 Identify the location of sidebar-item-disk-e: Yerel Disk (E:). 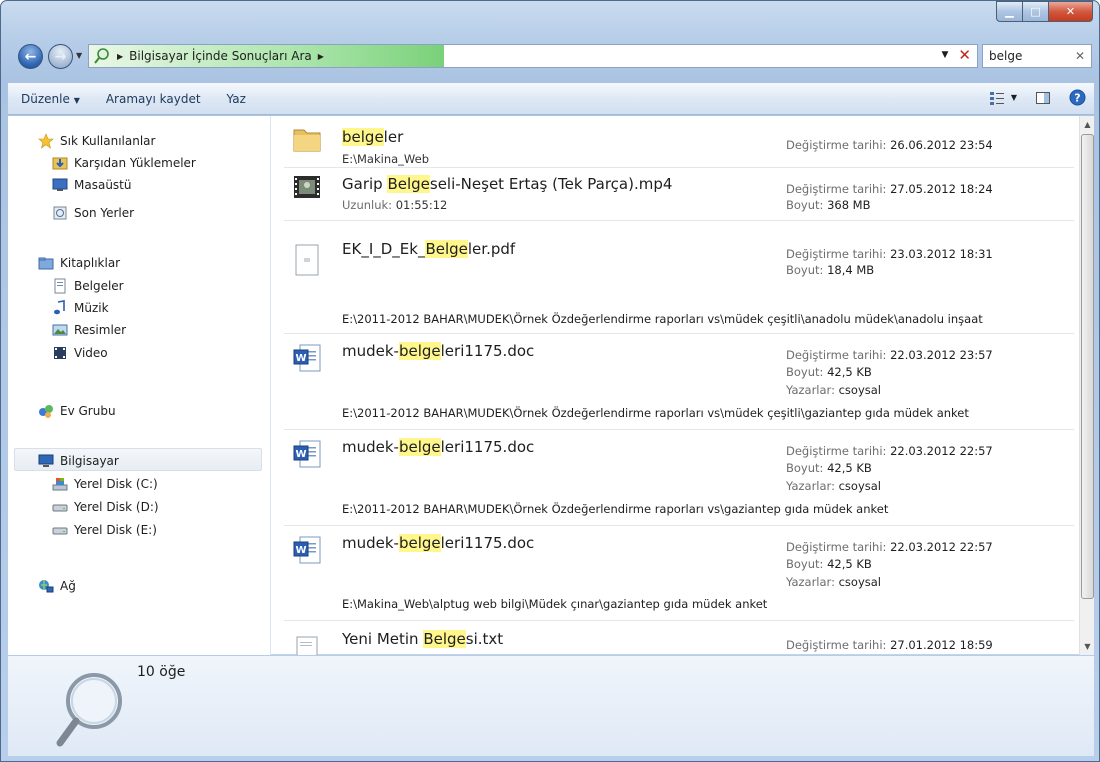
(104, 530).